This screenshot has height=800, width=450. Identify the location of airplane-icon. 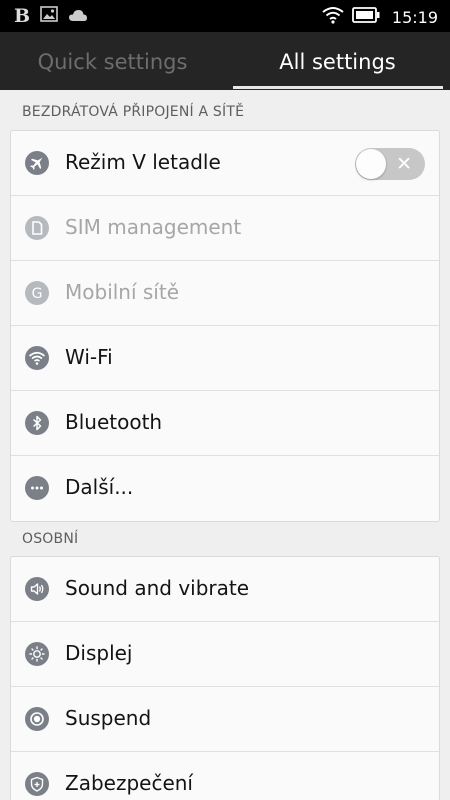
(37, 163).